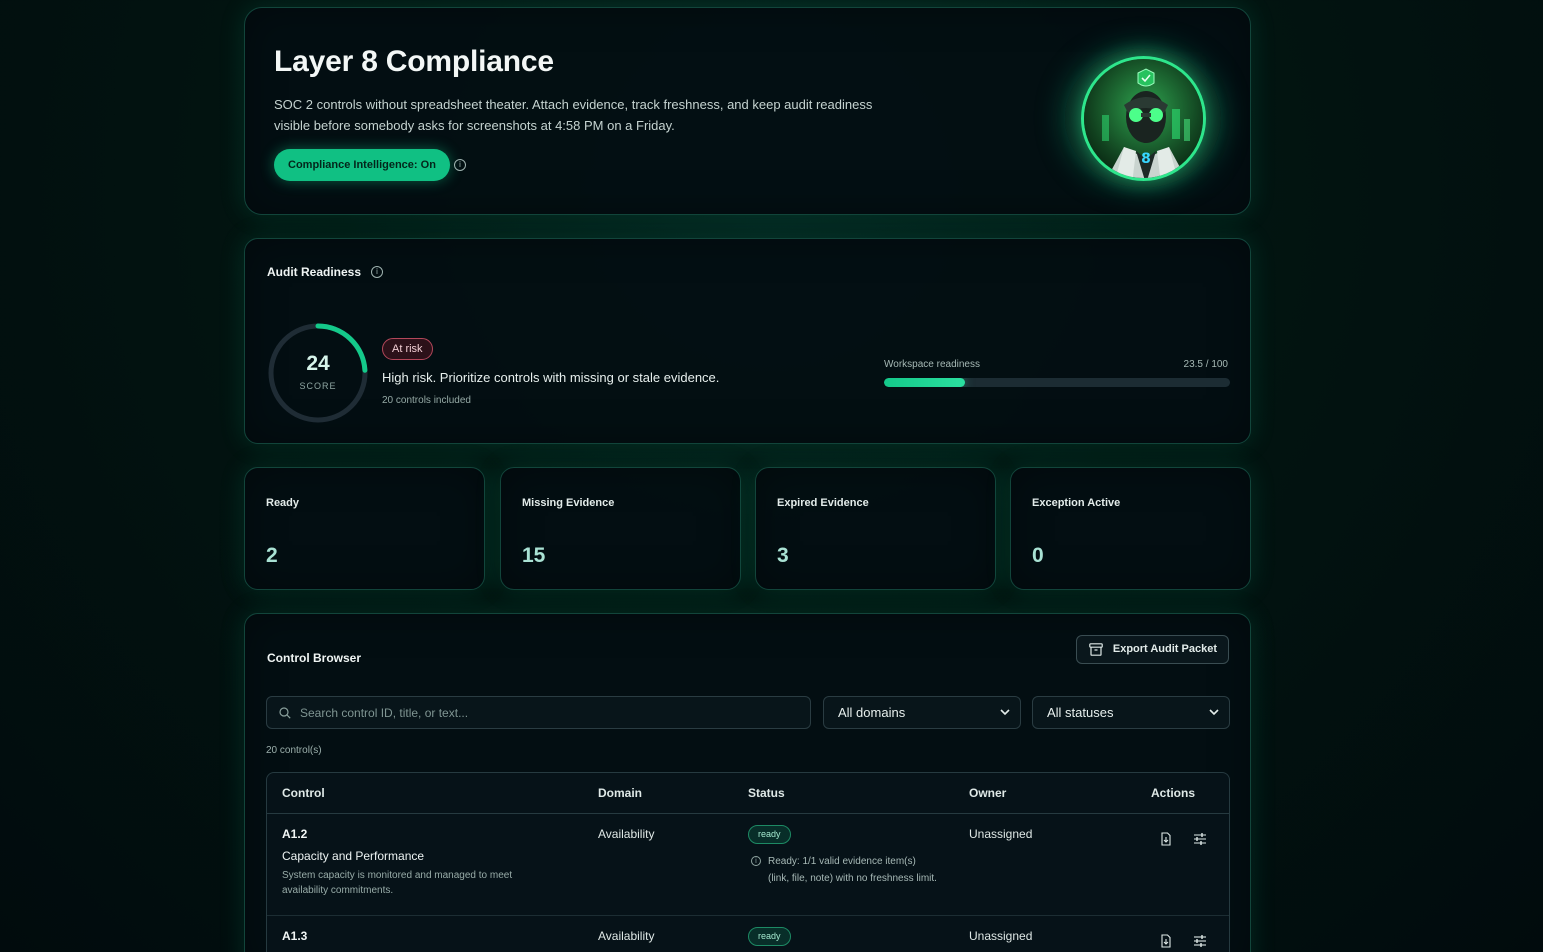  What do you see at coordinates (364, 528) in the screenshot?
I see `stat-card-ready: Ready 2` at bounding box center [364, 528].